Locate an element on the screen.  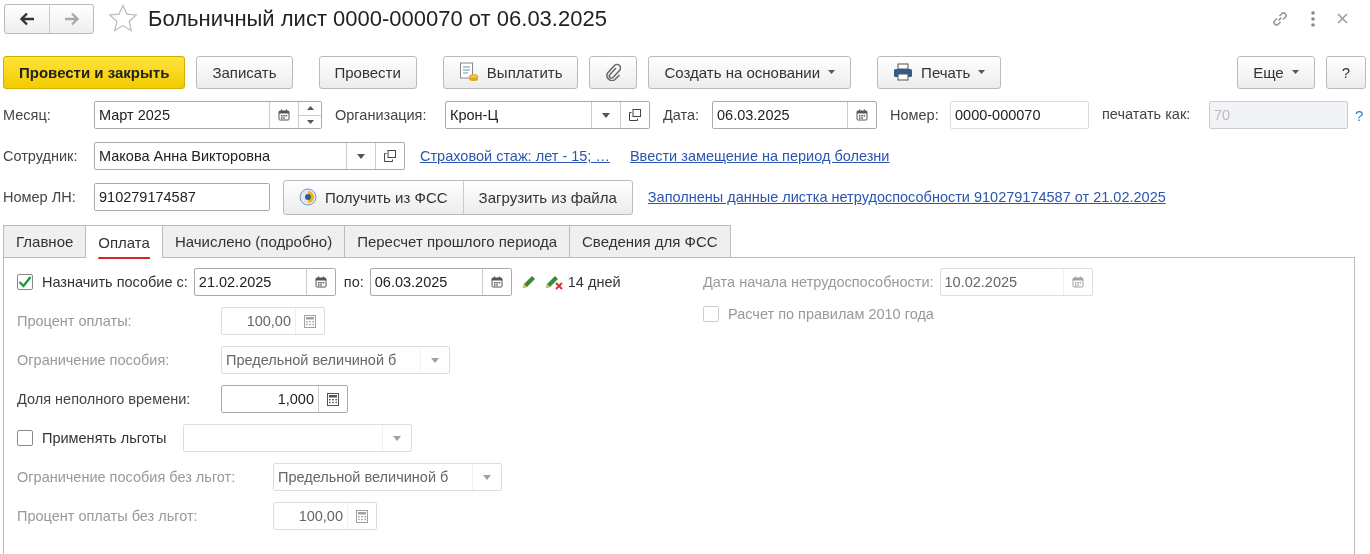
field-label: Организация: is located at coordinates (381, 115).